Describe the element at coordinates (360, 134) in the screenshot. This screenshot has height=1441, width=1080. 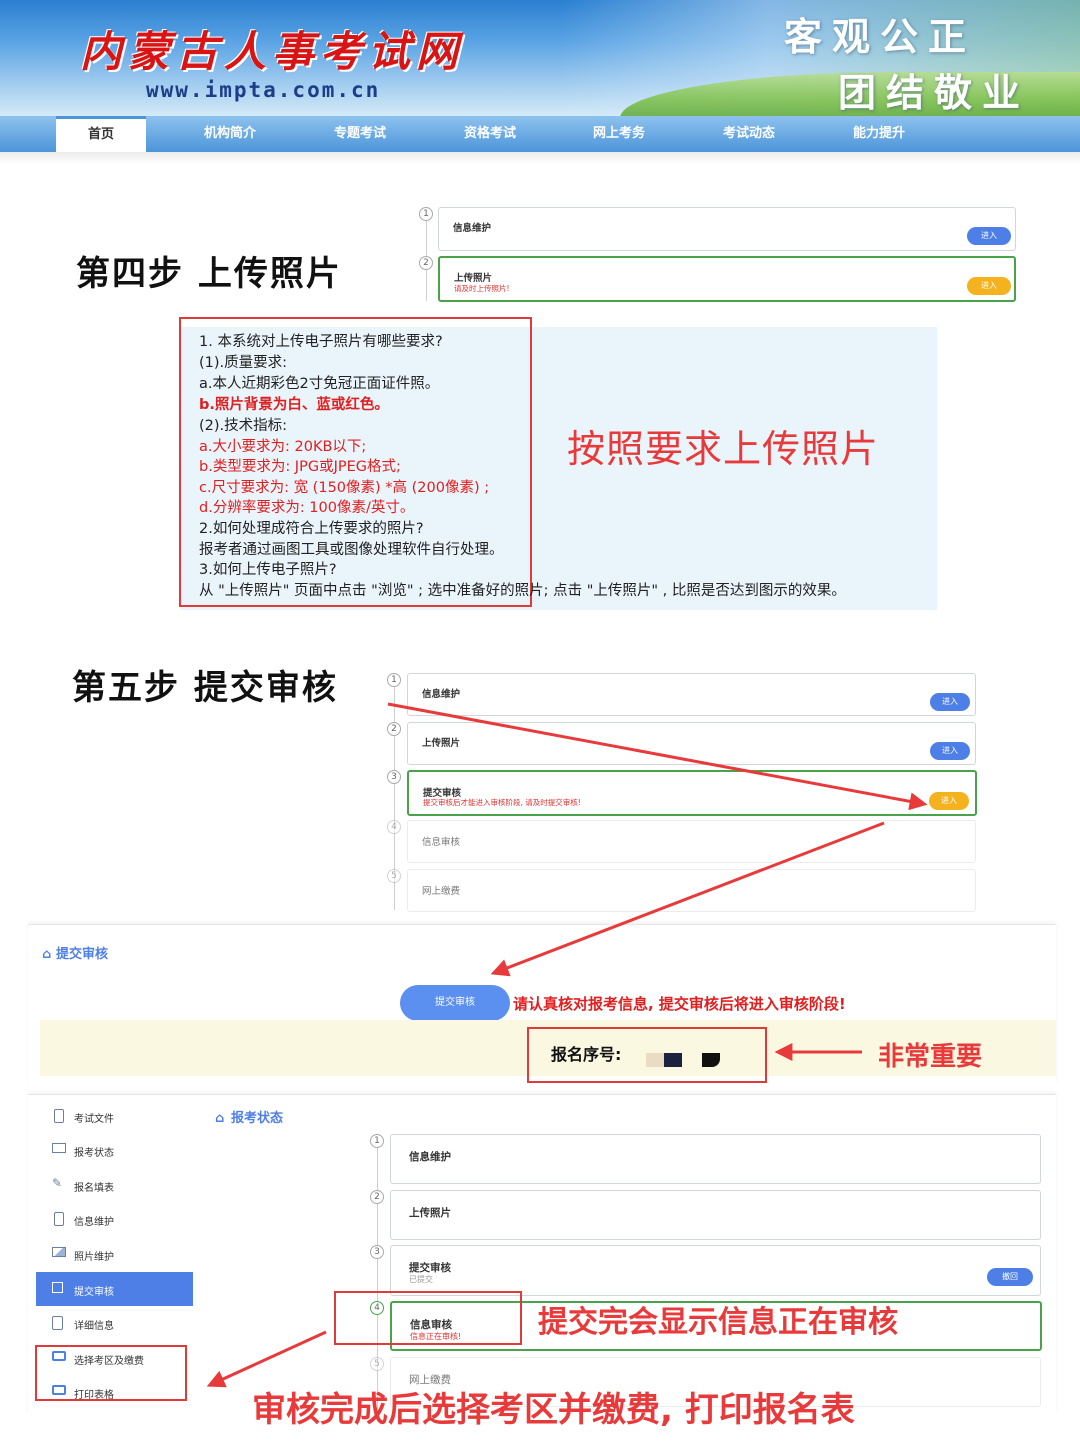
I see `nav-special-exam: 专题考试` at that location.